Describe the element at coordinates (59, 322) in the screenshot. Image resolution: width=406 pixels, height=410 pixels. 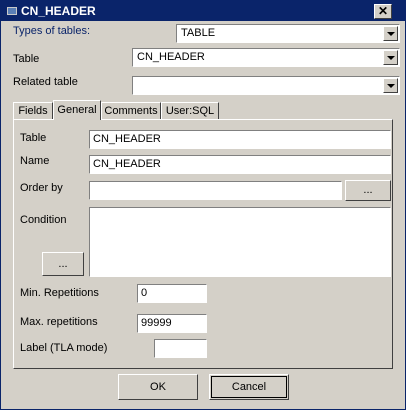
I see `max-repetitions-label: Max. repetitions` at that location.